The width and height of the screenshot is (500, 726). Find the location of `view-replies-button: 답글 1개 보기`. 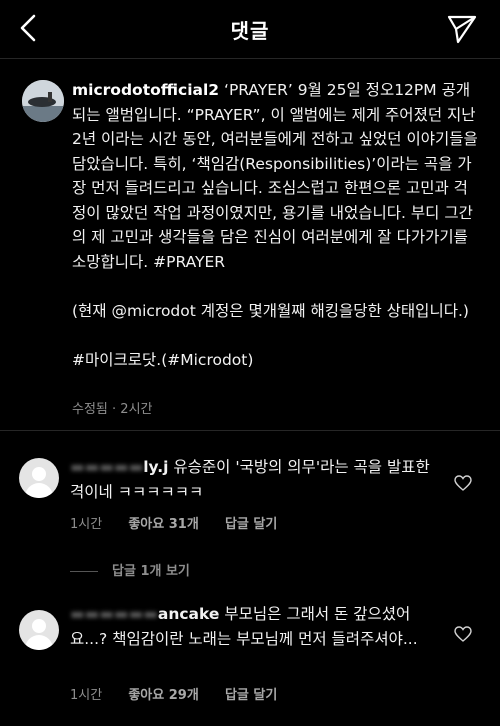

view-replies-button: 답글 1개 보기 is located at coordinates (130, 569).